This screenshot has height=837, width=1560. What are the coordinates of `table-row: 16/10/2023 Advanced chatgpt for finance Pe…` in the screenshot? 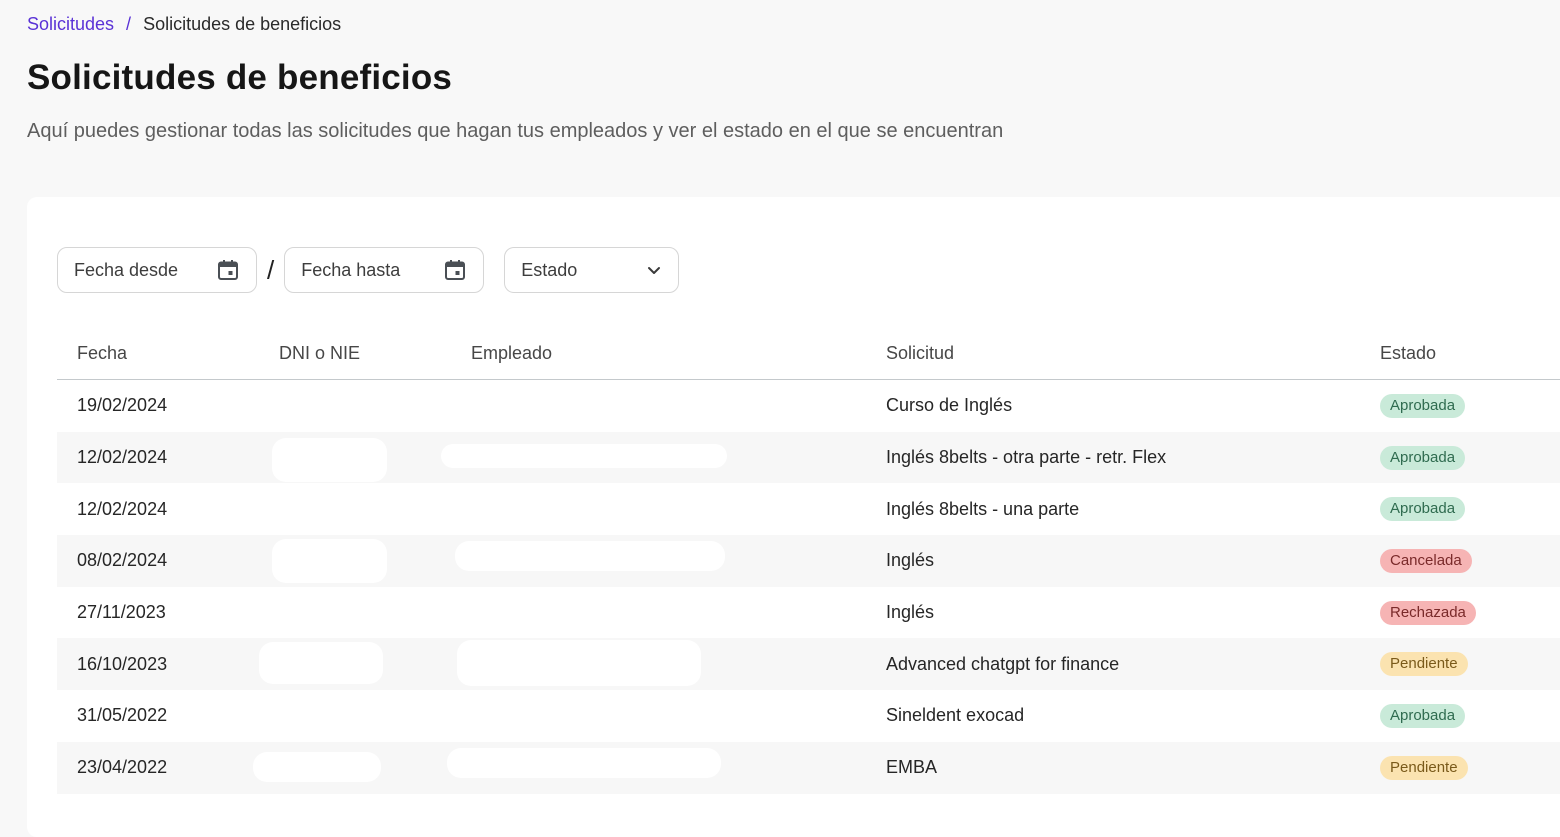 It's located at (808, 664).